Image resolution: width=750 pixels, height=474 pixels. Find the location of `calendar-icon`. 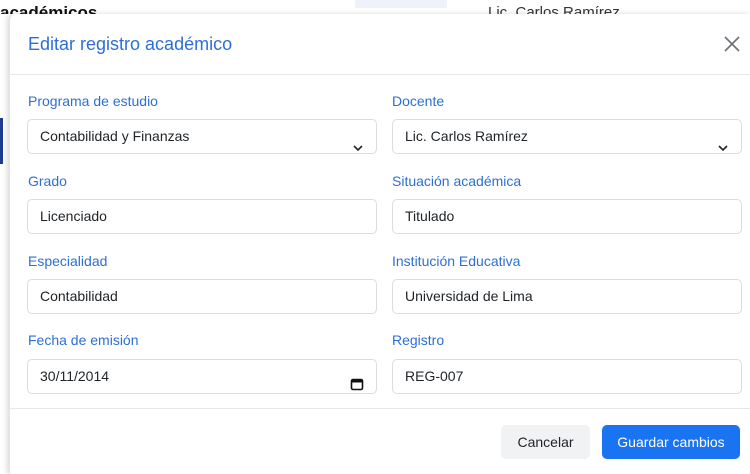

calendar-icon is located at coordinates (357, 380).